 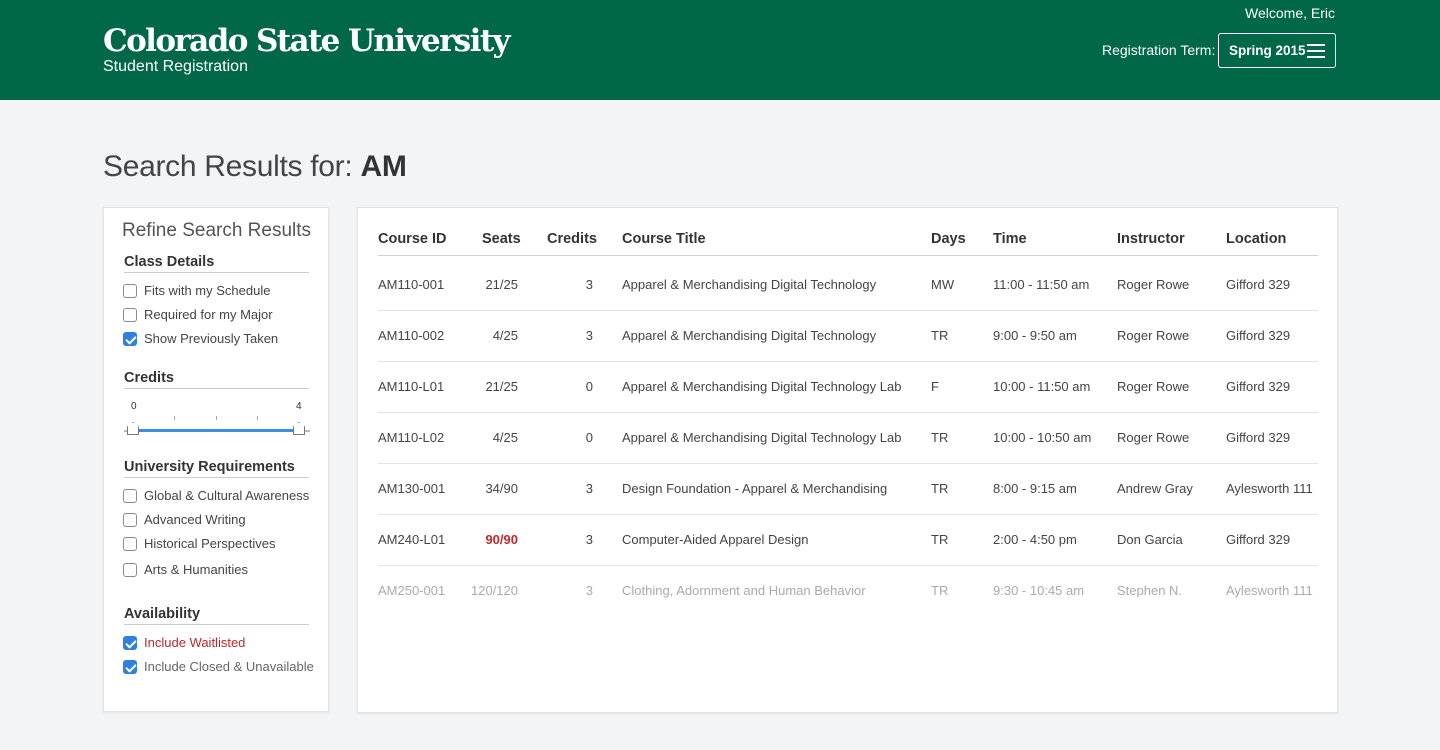 I want to click on cell-seats: 90/90, so click(x=501, y=539).